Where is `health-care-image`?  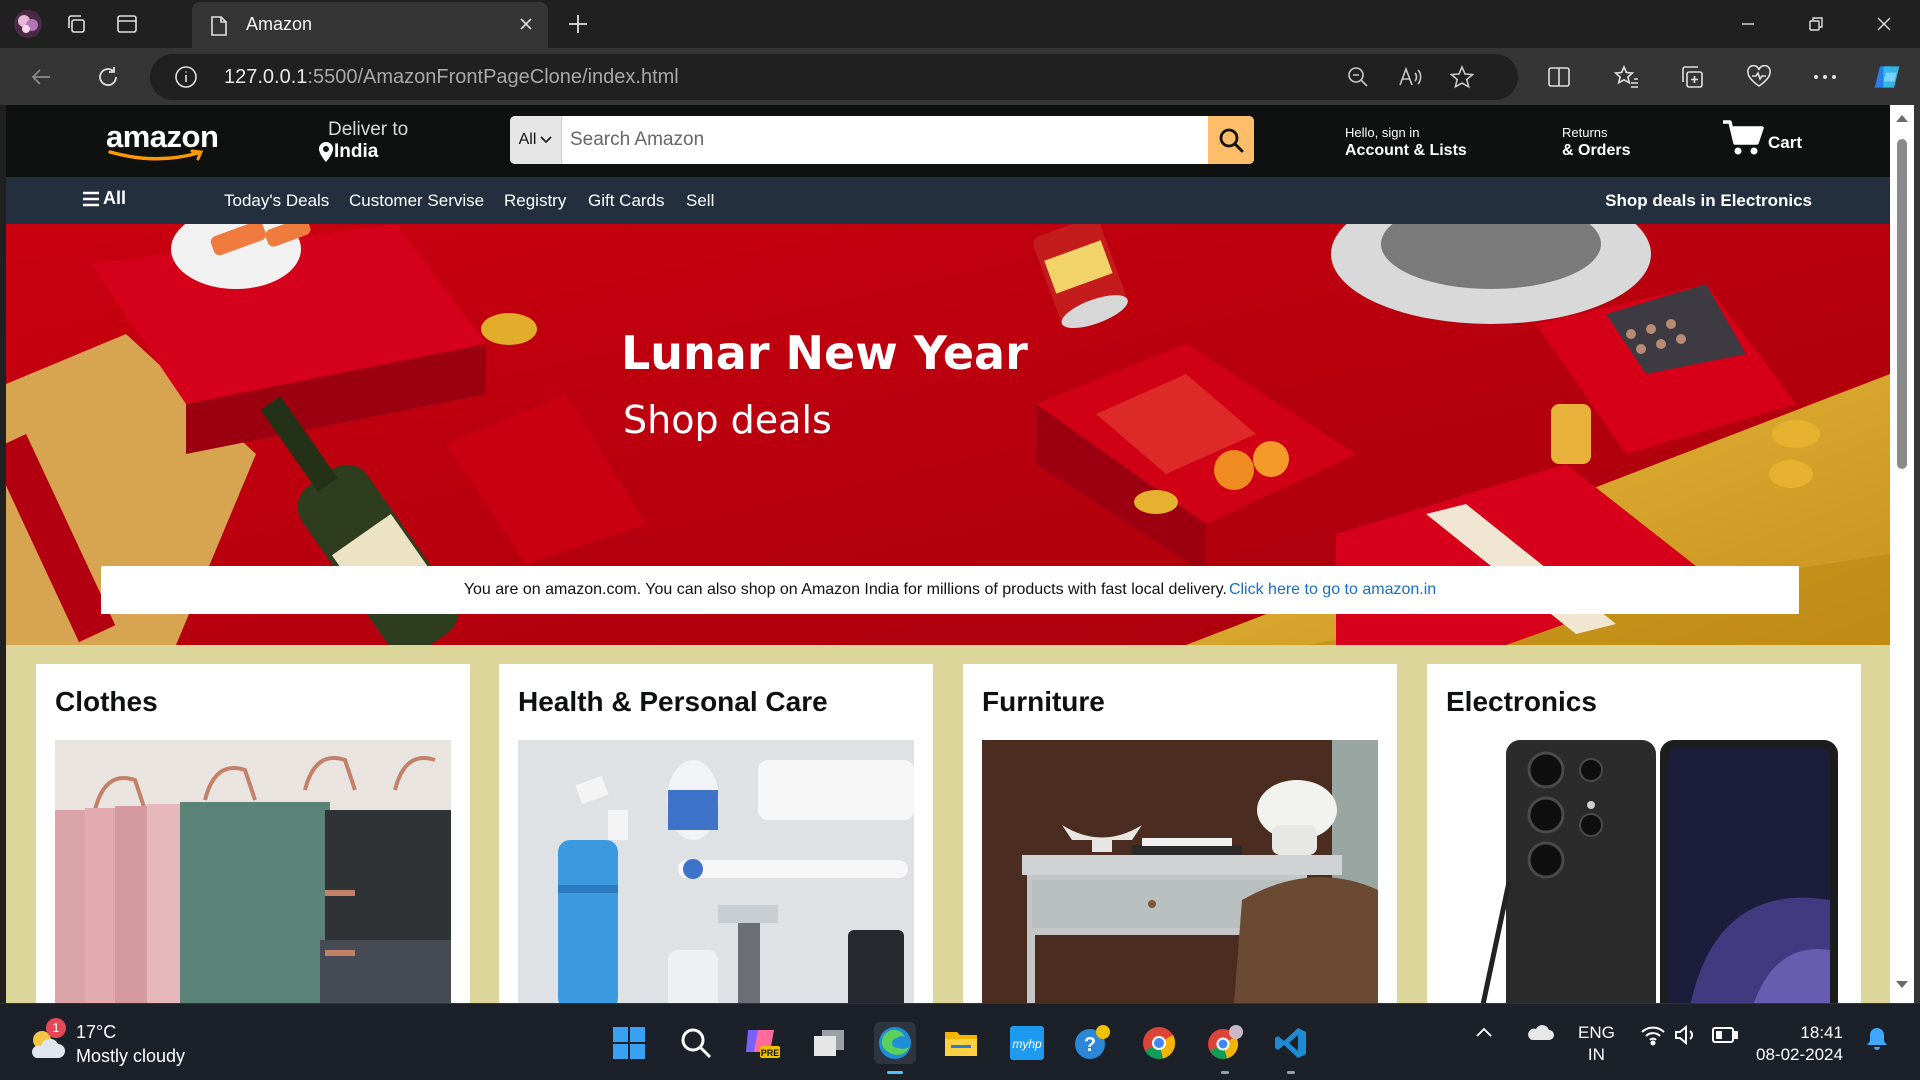 health-care-image is located at coordinates (716, 871).